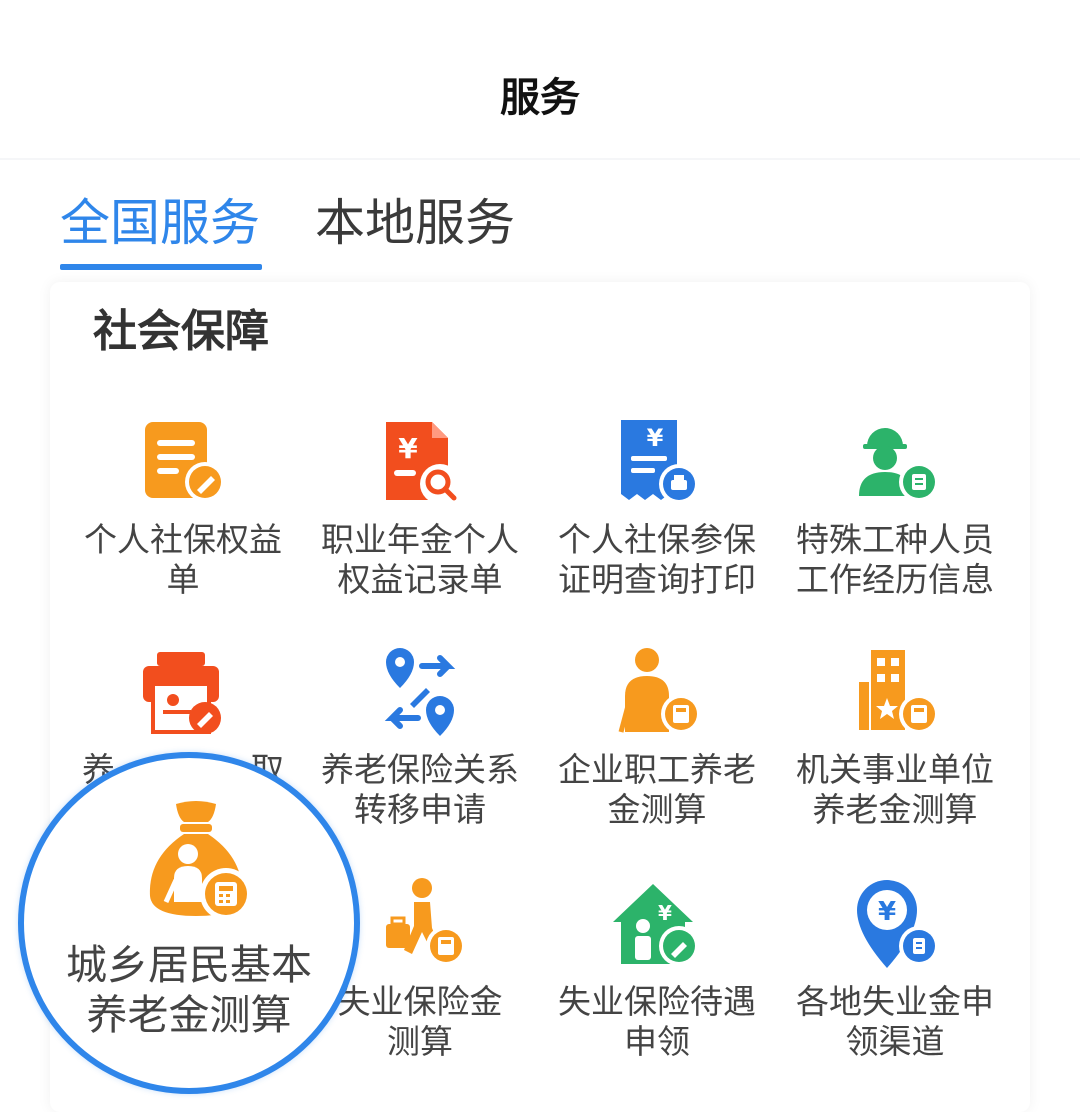 This screenshot has height=1112, width=1080. What do you see at coordinates (189, 923) in the screenshot?
I see `service-urban-rural-pension-calc: 城乡居民基本 养老金测算` at bounding box center [189, 923].